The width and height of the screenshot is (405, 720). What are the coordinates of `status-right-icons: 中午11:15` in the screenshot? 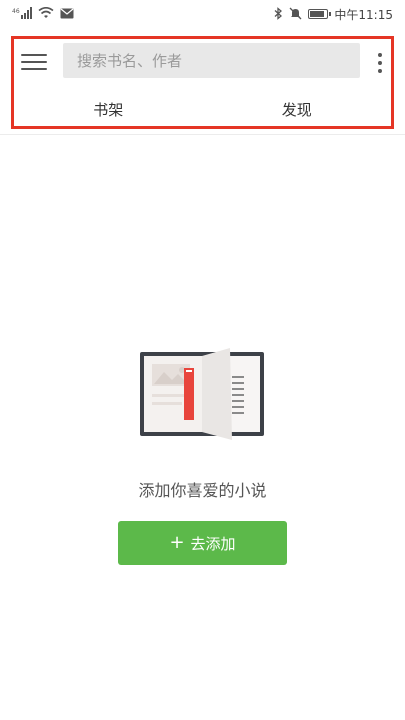 It's located at (333, 14).